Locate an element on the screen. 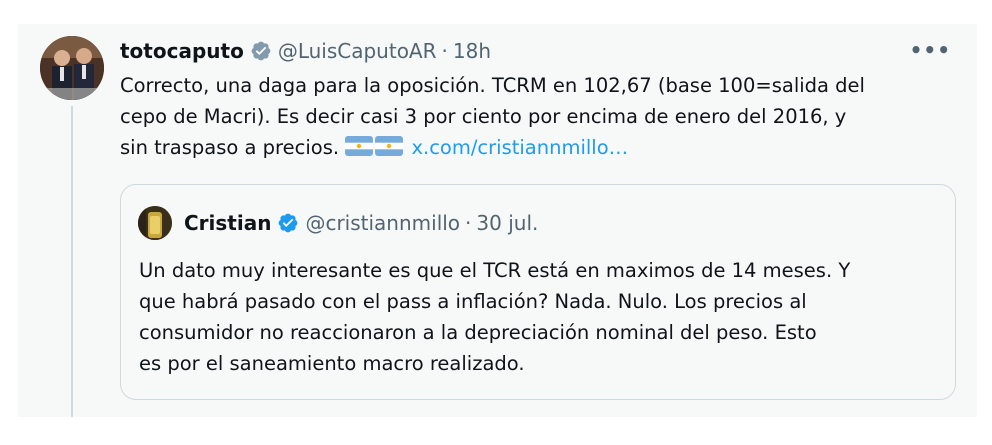 The height and width of the screenshot is (445, 992). display-name: totocaputo is located at coordinates (182, 51).